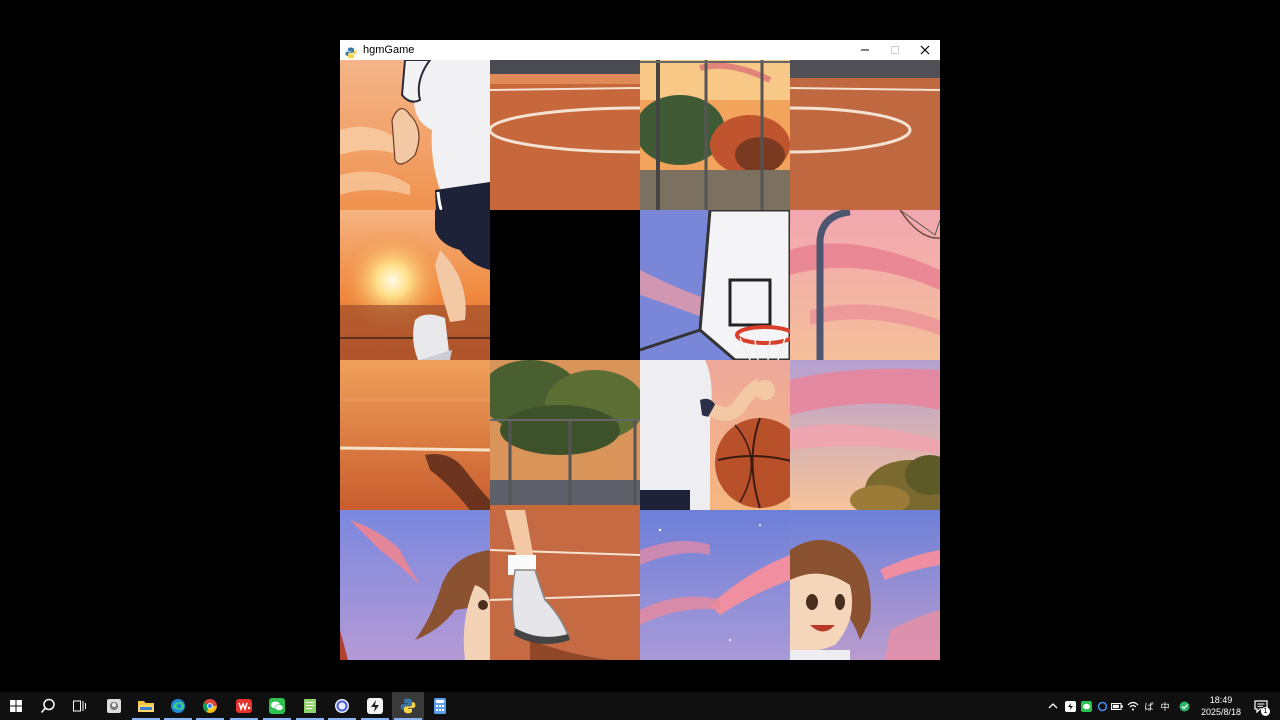 This screenshot has width=1280, height=720. I want to click on edge-icon, so click(178, 706).